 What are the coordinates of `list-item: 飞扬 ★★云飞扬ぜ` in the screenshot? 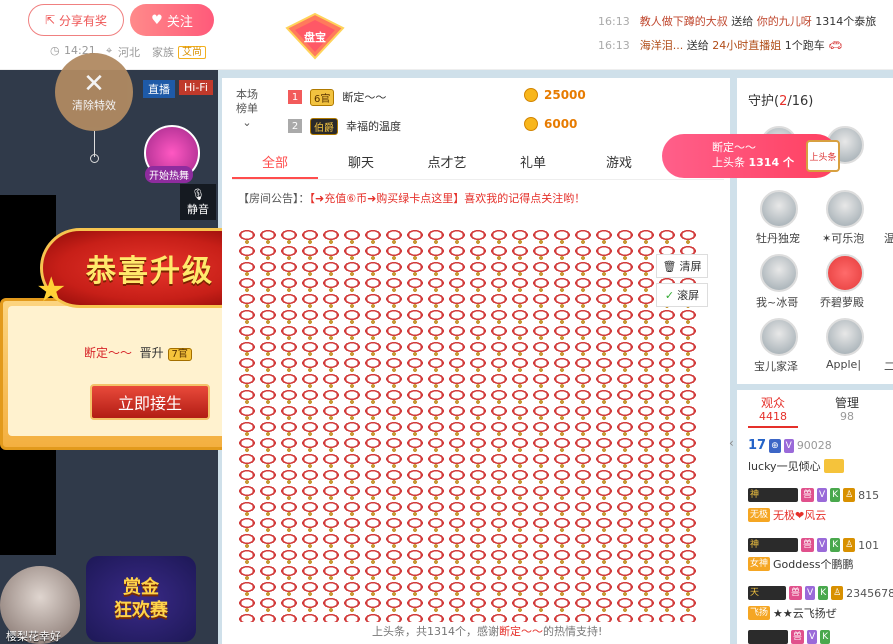 It's located at (792, 613).